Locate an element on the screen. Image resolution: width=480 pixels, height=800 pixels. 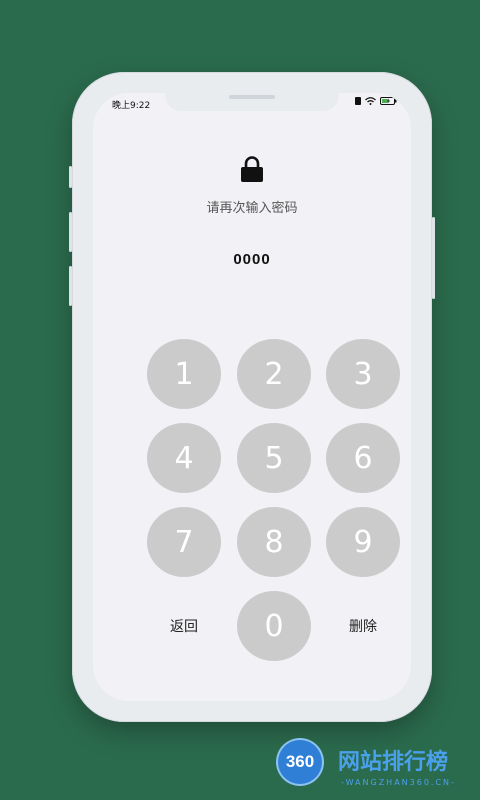
phone-volume-down is located at coordinates (70, 286).